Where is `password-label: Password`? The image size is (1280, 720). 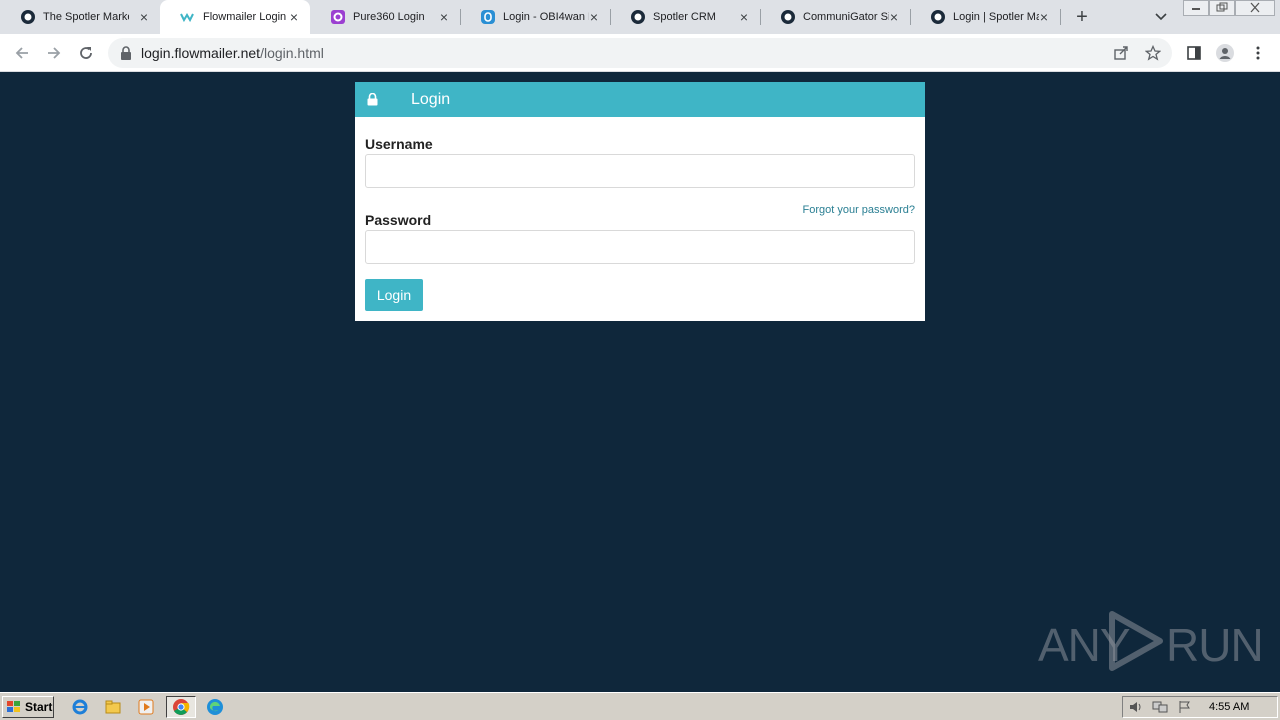 password-label: Password is located at coordinates (398, 220).